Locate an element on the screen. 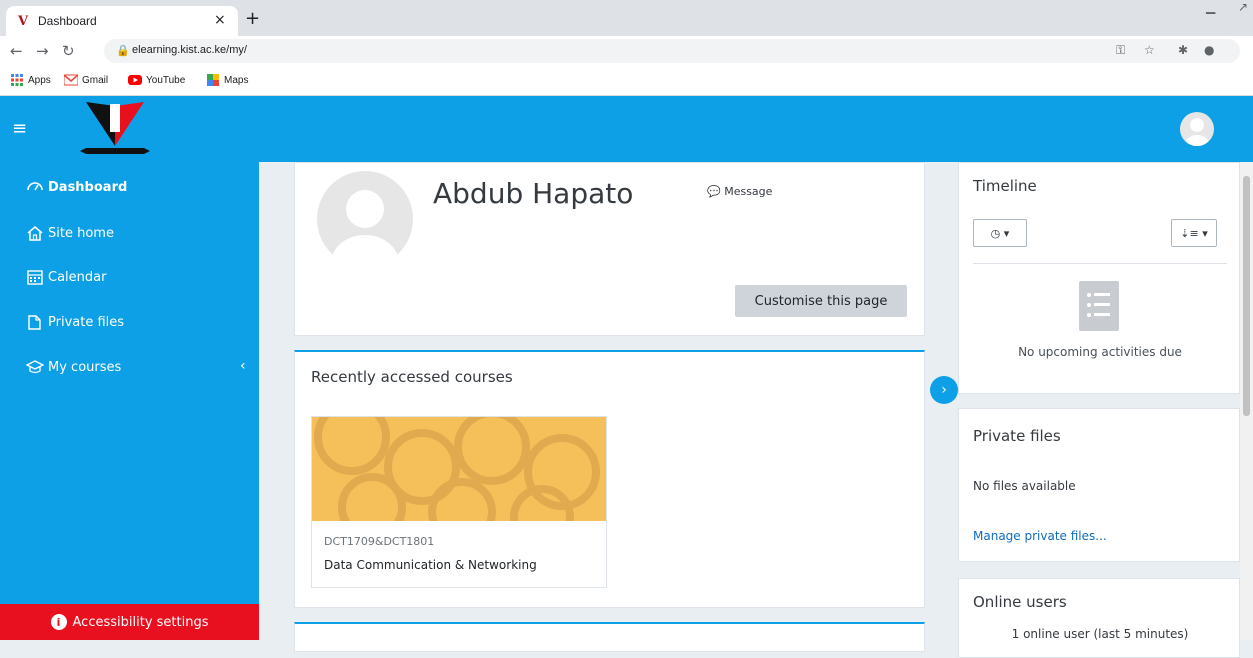 Image resolution: width=1253 pixels, height=658 pixels. close-tab-icon: × is located at coordinates (220, 20).